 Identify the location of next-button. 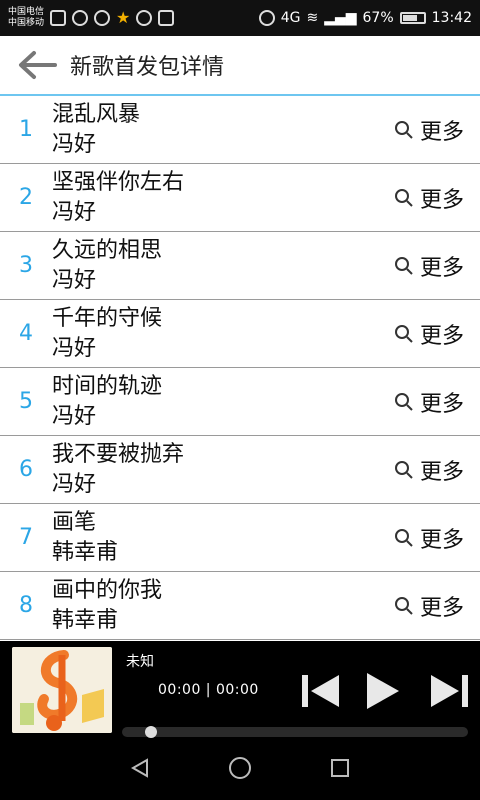
(449, 693).